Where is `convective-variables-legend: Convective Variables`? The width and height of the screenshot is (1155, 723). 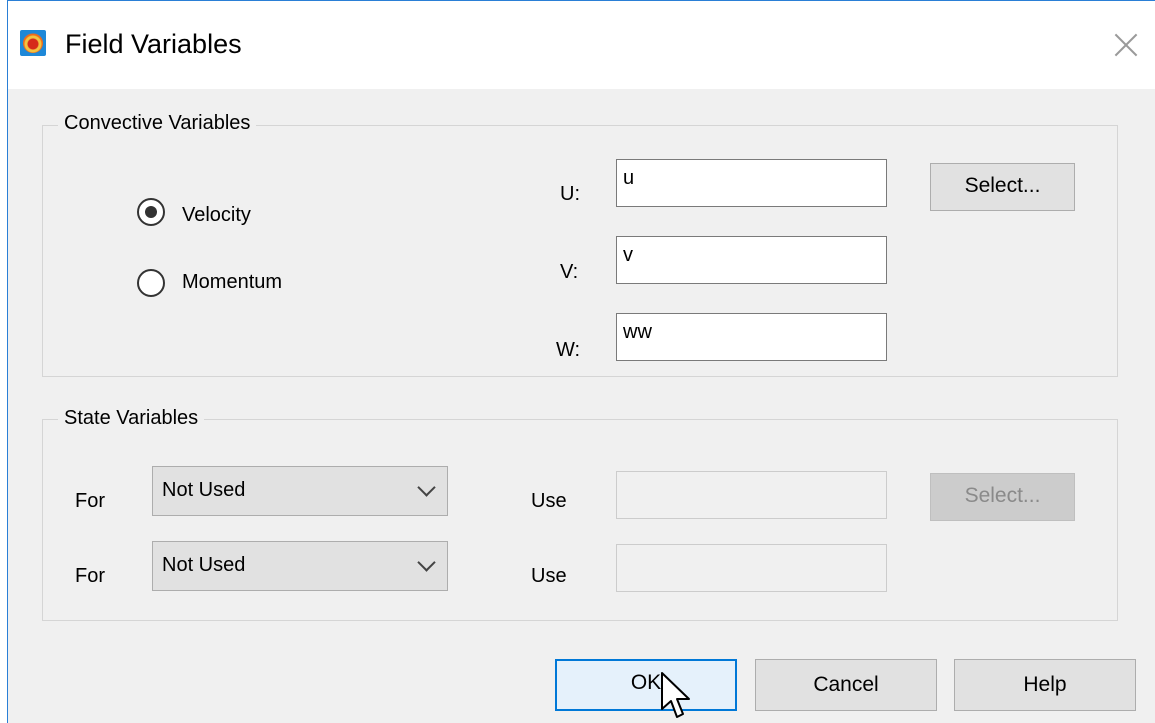
convective-variables-legend: Convective Variables is located at coordinates (157, 123).